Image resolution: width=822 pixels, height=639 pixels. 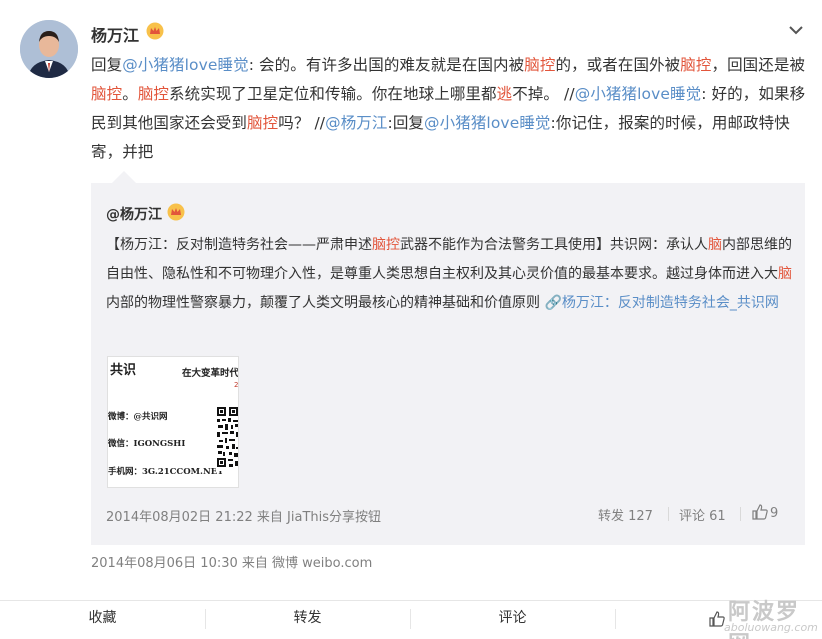 I want to click on bottom-action-bar: 收藏 转发 评论, so click(x=411, y=619).